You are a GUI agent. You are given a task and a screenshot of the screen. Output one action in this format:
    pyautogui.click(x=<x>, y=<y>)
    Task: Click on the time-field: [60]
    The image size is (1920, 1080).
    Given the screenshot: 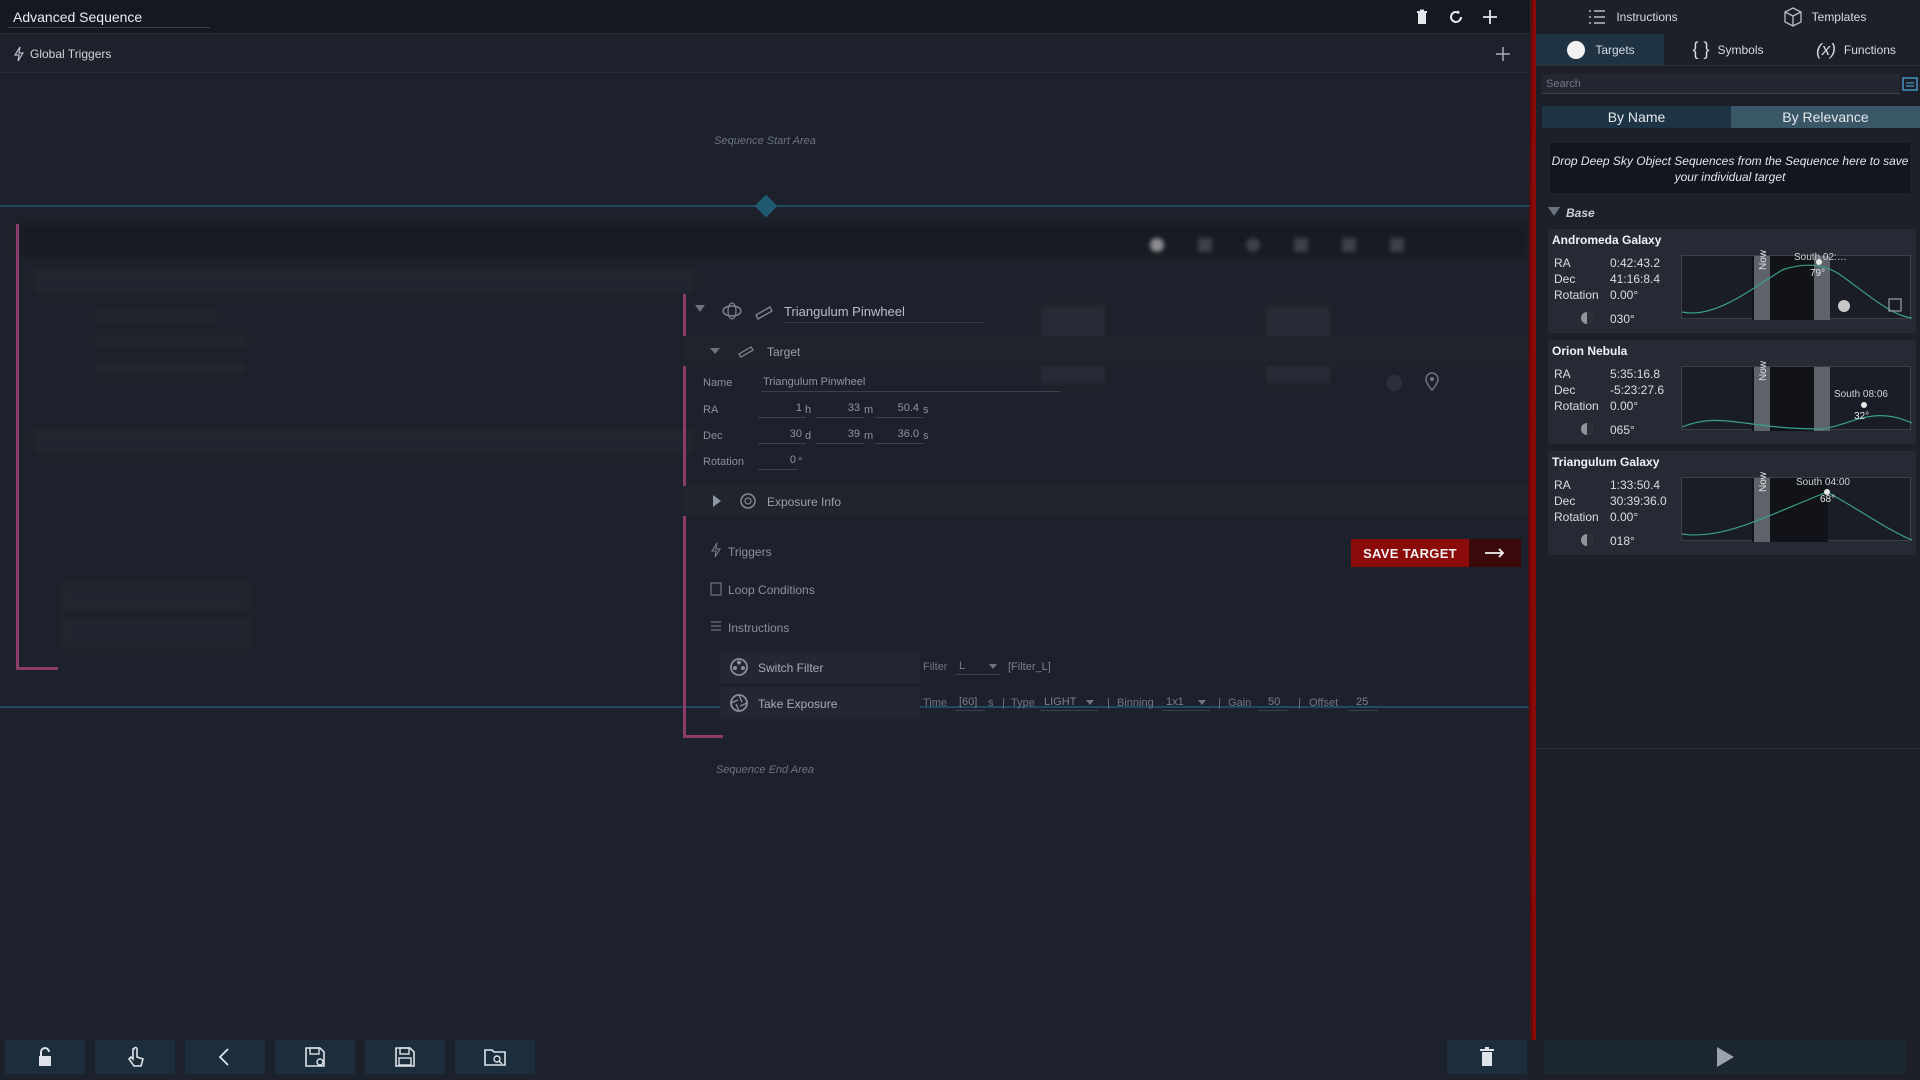 What is the action you would take?
    pyautogui.click(x=970, y=702)
    